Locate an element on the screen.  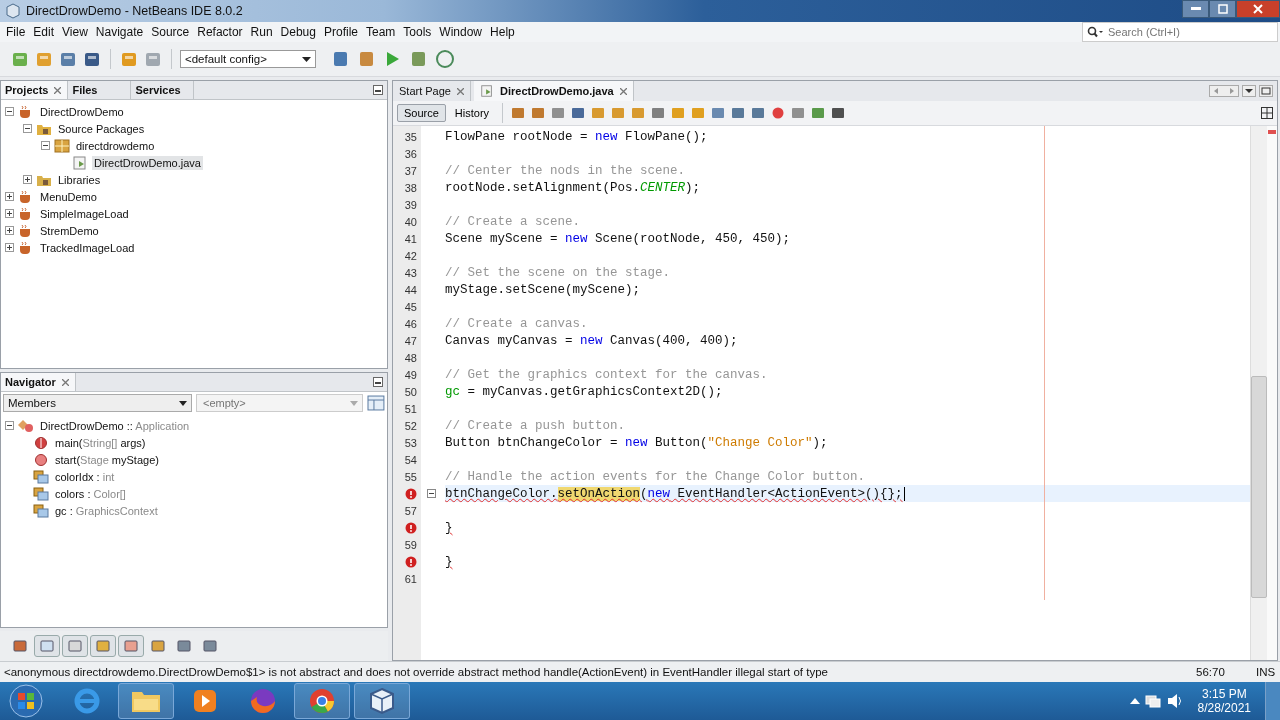
fold-icon is located at coordinates (431, 493).